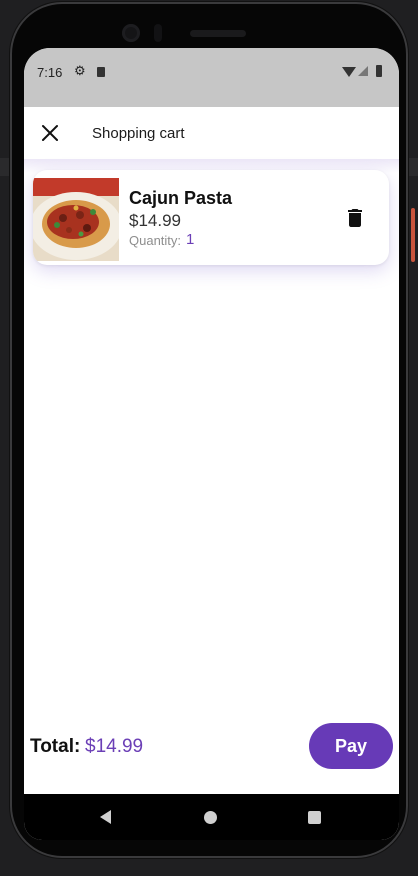 The width and height of the screenshot is (418, 876). What do you see at coordinates (314, 817) in the screenshot?
I see `recents-square-icon` at bounding box center [314, 817].